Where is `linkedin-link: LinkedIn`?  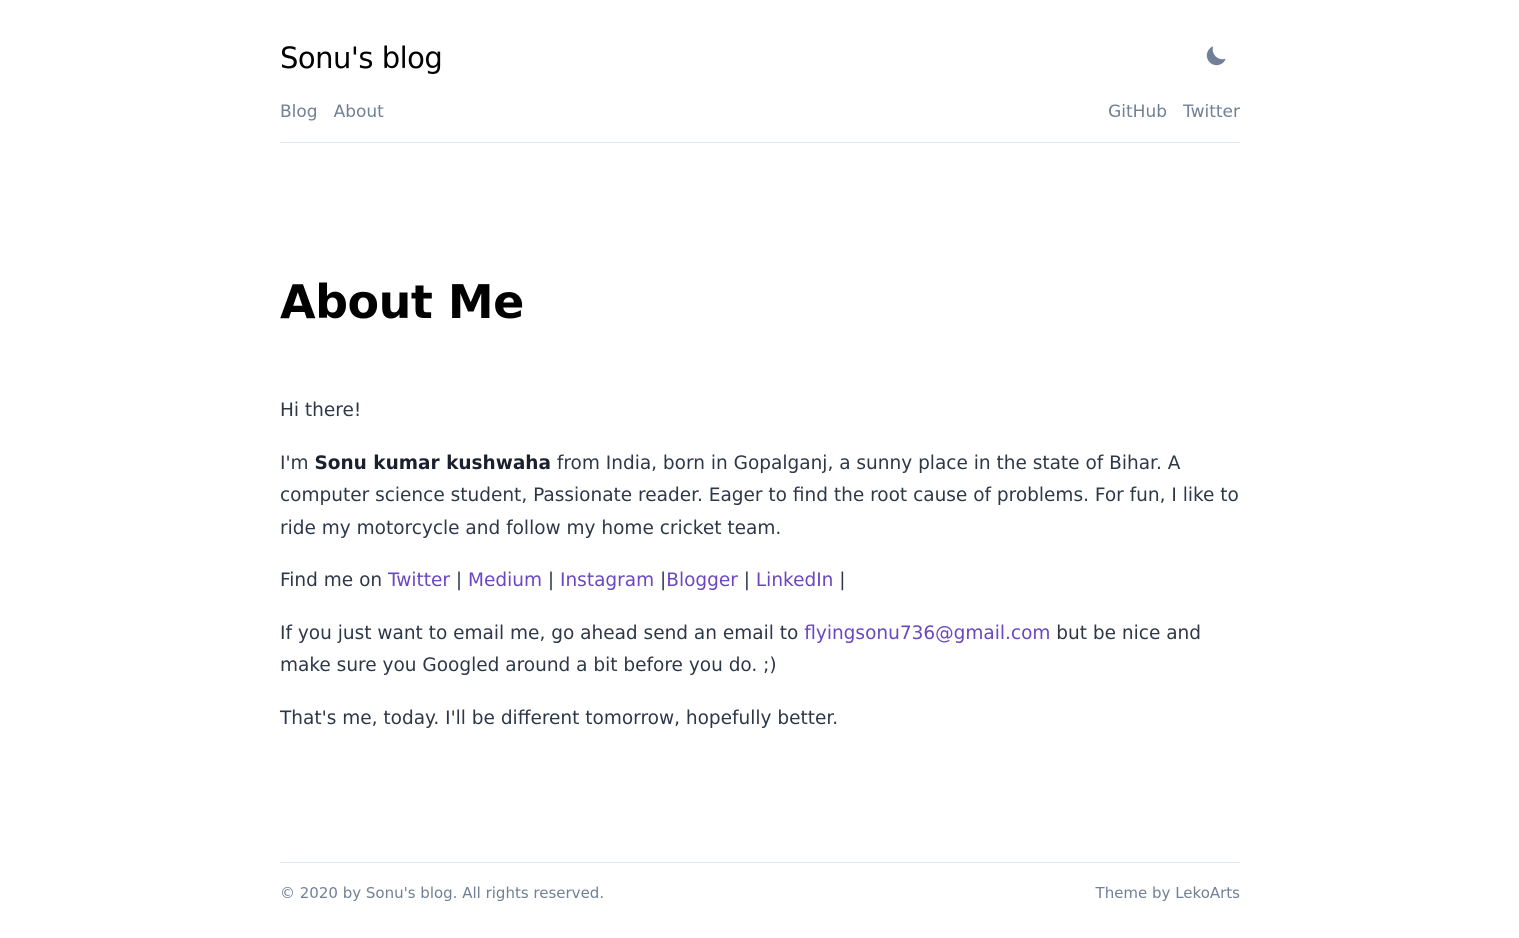
linkedin-link: LinkedIn is located at coordinates (795, 580).